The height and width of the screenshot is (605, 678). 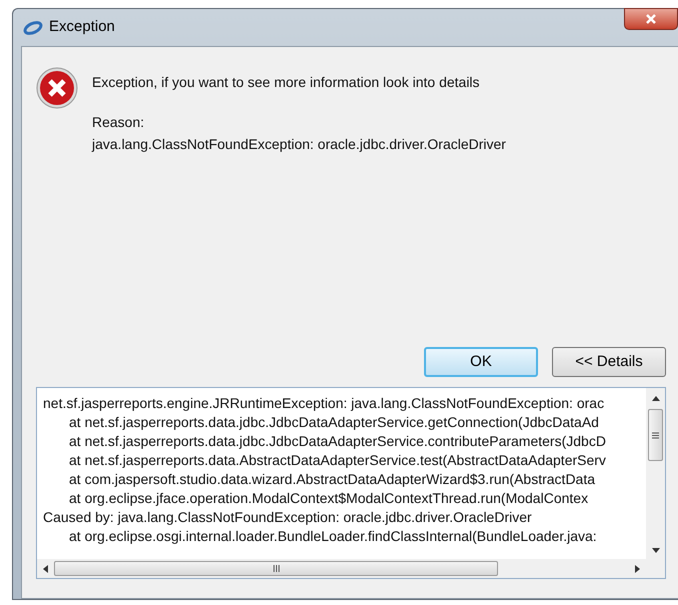 I want to click on reason-text: java.lang.ClassNotFoundException: oracle.jdbc.driver.OracleDriver, so click(x=299, y=144).